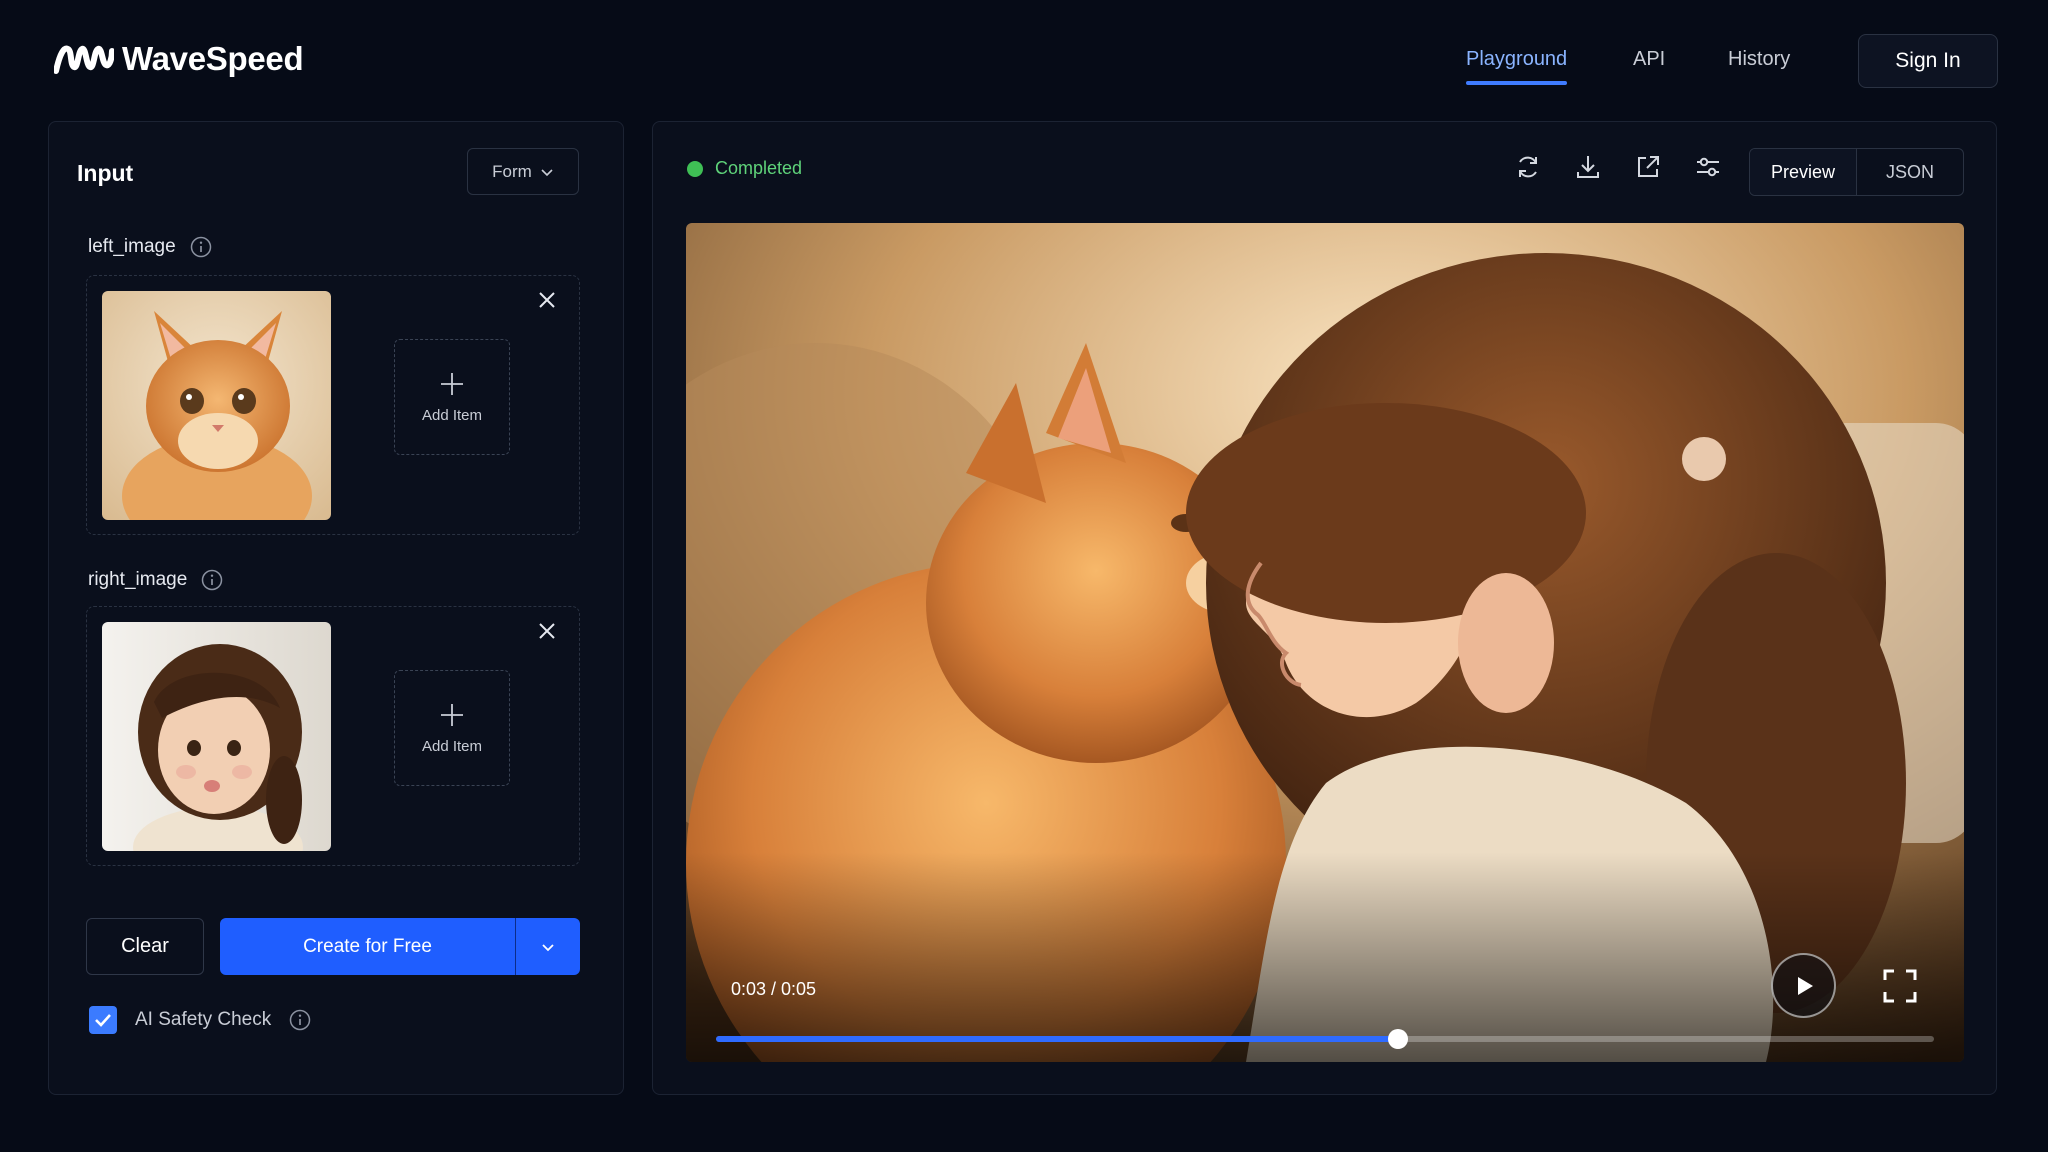 The width and height of the screenshot is (2048, 1152). Describe the element at coordinates (105, 173) in the screenshot. I see `input-panel-title: Input` at that location.